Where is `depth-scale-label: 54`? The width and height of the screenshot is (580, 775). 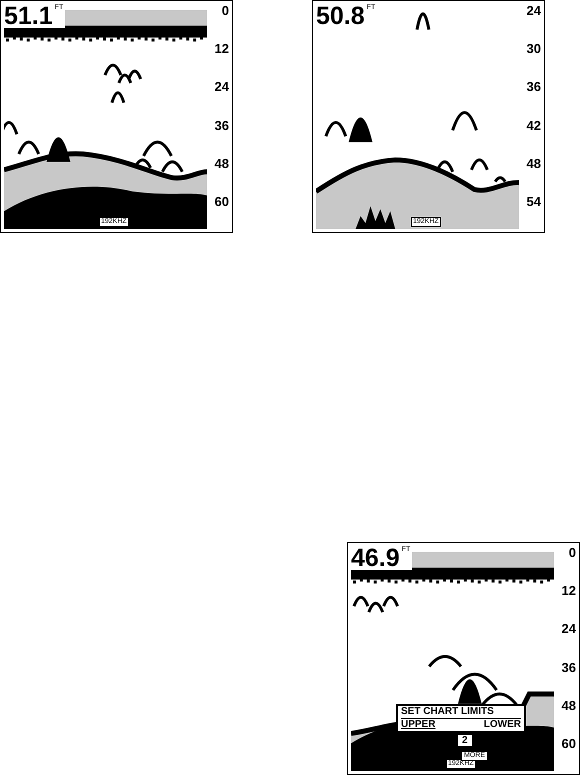
depth-scale-label: 54 is located at coordinates (533, 201).